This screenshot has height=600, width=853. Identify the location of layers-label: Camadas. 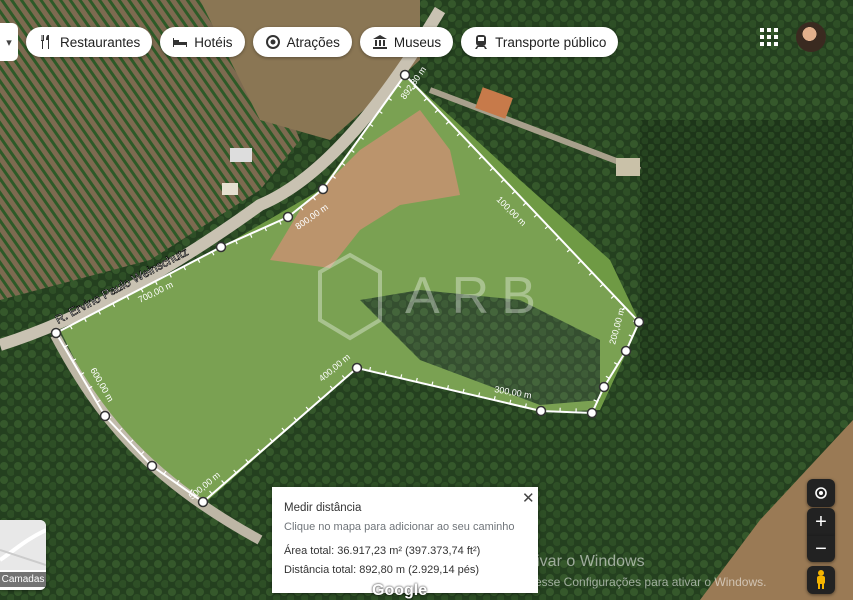
(23, 579).